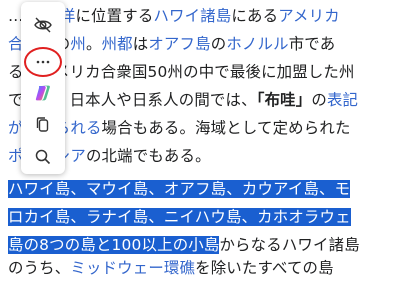  Describe the element at coordinates (257, 44) in the screenshot. I see `article-link: ホノルル` at that location.